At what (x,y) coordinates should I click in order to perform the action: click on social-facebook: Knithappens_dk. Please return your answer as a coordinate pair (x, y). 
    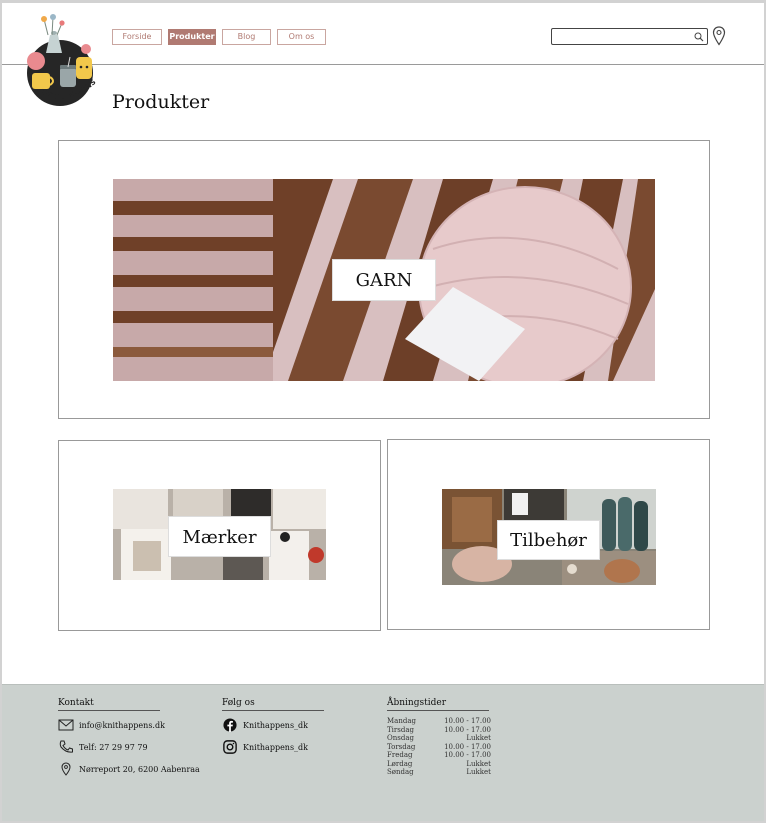
    Looking at the image, I should click on (273, 725).